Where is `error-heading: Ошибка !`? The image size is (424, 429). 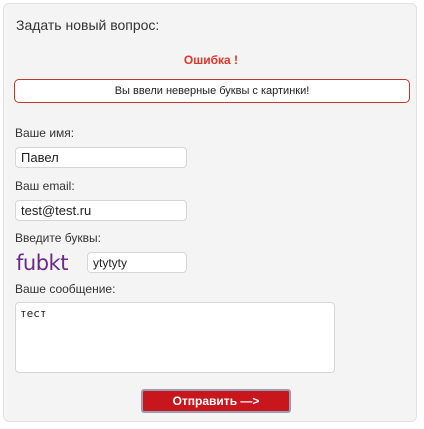 error-heading: Ошибка ! is located at coordinates (211, 60).